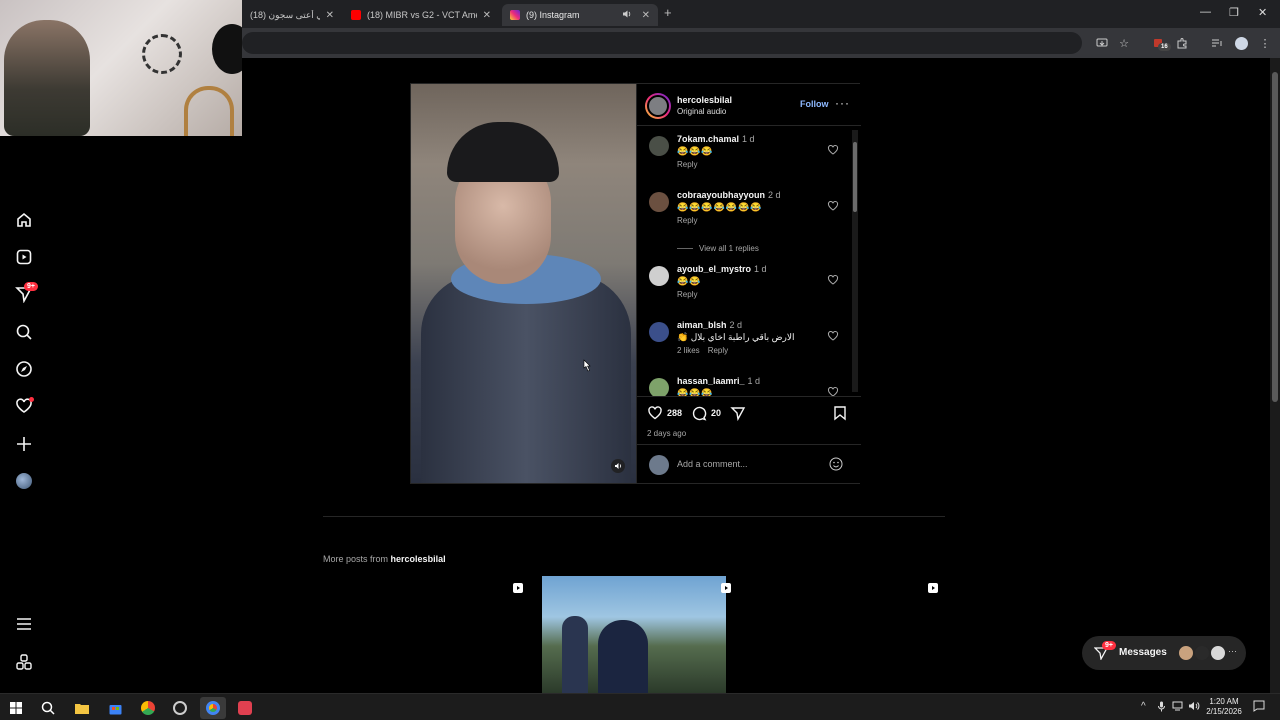 The height and width of the screenshot is (720, 1280). Describe the element at coordinates (627, 15) in the screenshot. I see `speaker-icon` at that location.